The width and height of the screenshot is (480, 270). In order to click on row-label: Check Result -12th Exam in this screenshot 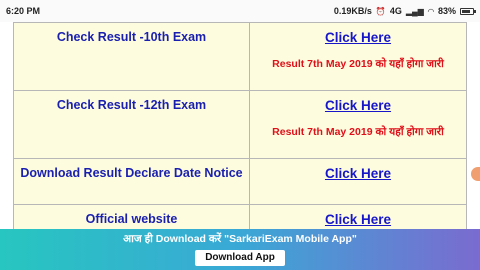, I will do `click(131, 105)`.